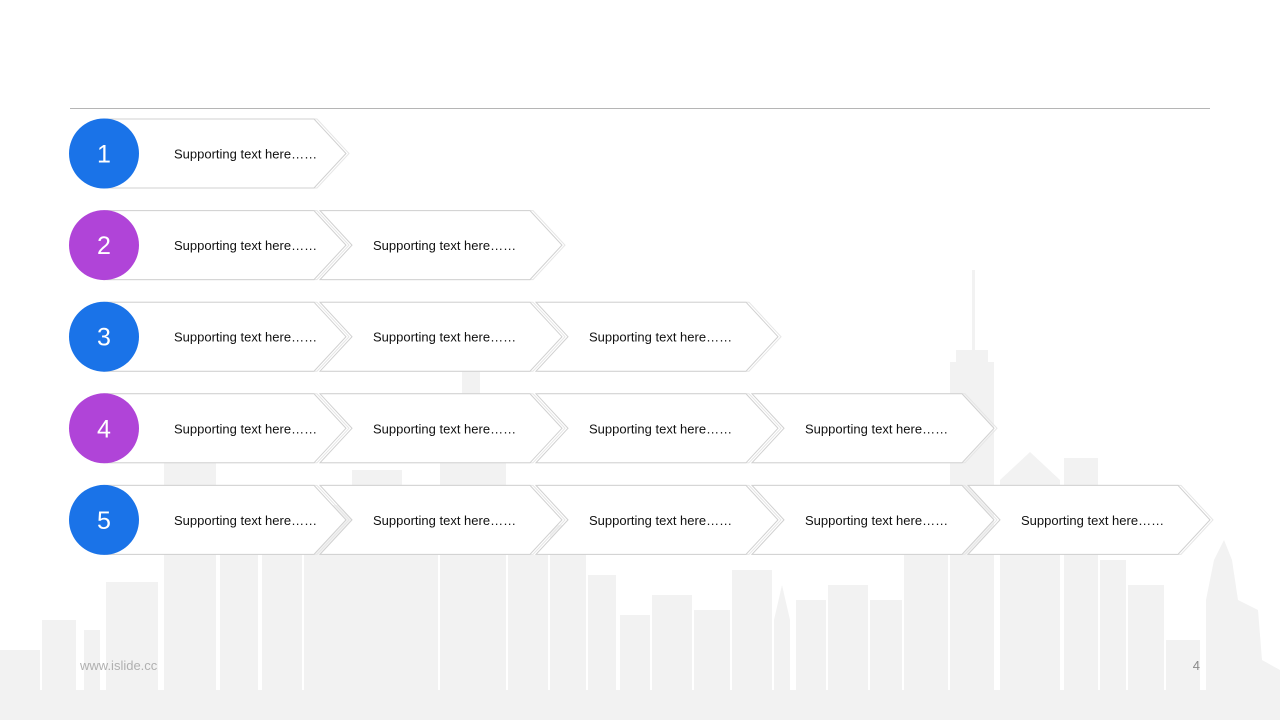 Image resolution: width=1280 pixels, height=720 pixels. What do you see at coordinates (104, 521) in the screenshot?
I see `step-number: 5` at bounding box center [104, 521].